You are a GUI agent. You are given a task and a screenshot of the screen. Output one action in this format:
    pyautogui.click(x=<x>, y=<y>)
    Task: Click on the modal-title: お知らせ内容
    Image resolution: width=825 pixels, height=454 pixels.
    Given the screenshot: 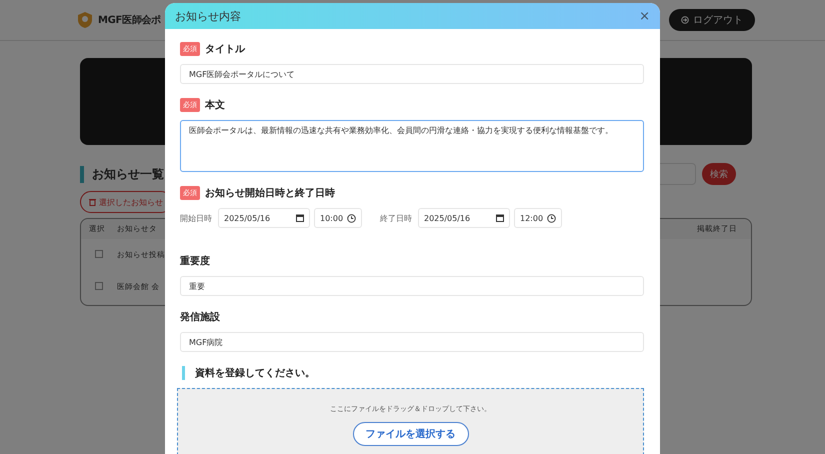 What is the action you would take?
    pyautogui.click(x=208, y=16)
    